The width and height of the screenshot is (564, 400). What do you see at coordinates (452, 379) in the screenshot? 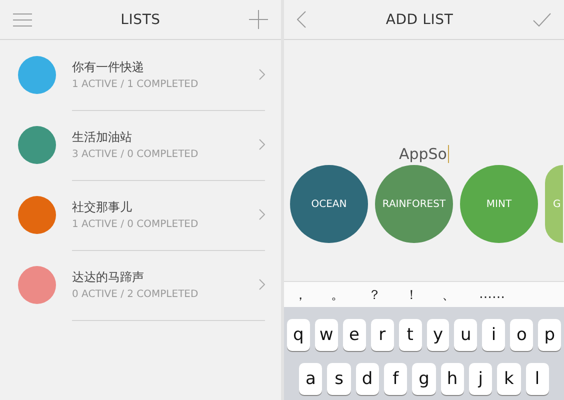
I see `keyboard-key: h` at bounding box center [452, 379].